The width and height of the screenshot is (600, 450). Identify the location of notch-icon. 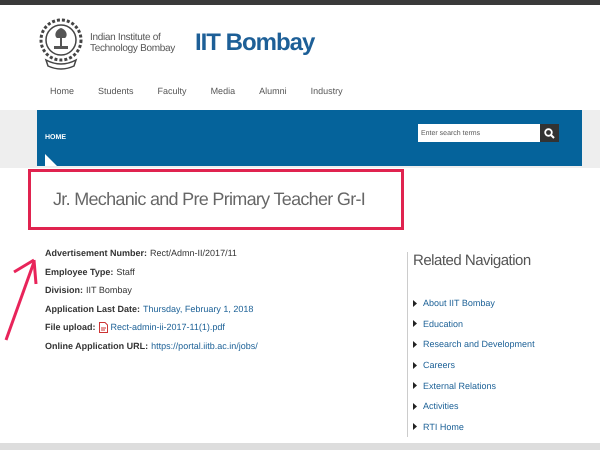
(51, 160).